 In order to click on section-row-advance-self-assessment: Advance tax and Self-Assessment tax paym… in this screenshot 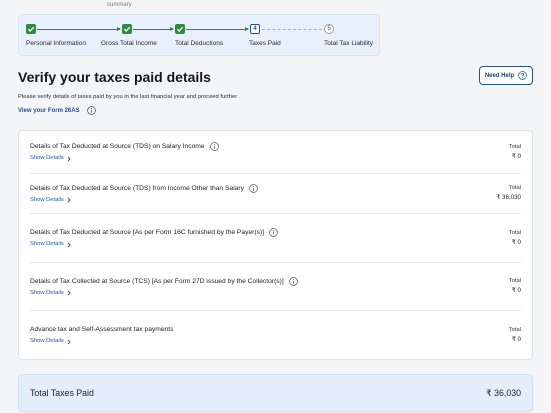, I will do `click(275, 335)`.